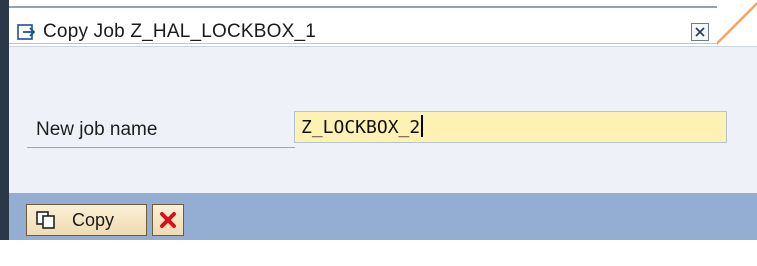  I want to click on copy-button: Copy, so click(86, 220).